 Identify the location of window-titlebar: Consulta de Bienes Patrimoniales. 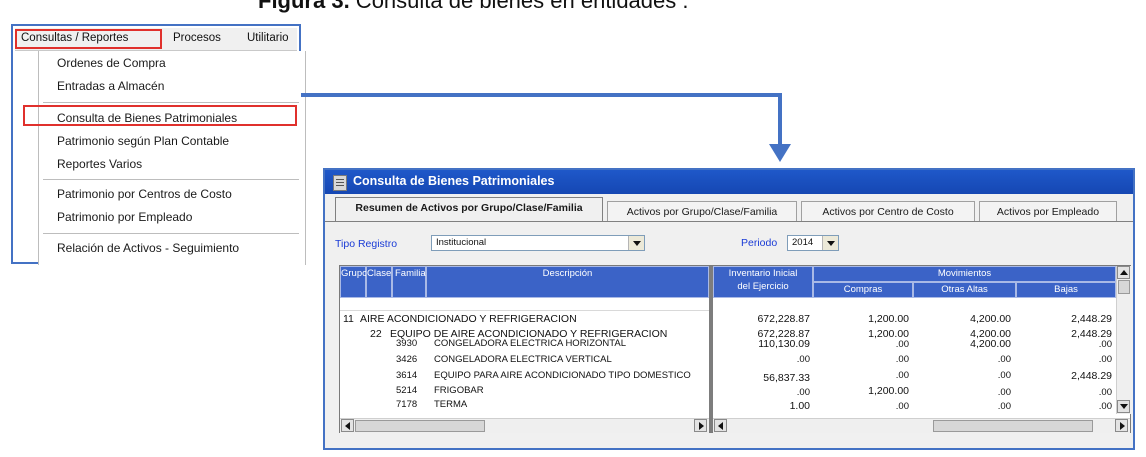
(729, 182).